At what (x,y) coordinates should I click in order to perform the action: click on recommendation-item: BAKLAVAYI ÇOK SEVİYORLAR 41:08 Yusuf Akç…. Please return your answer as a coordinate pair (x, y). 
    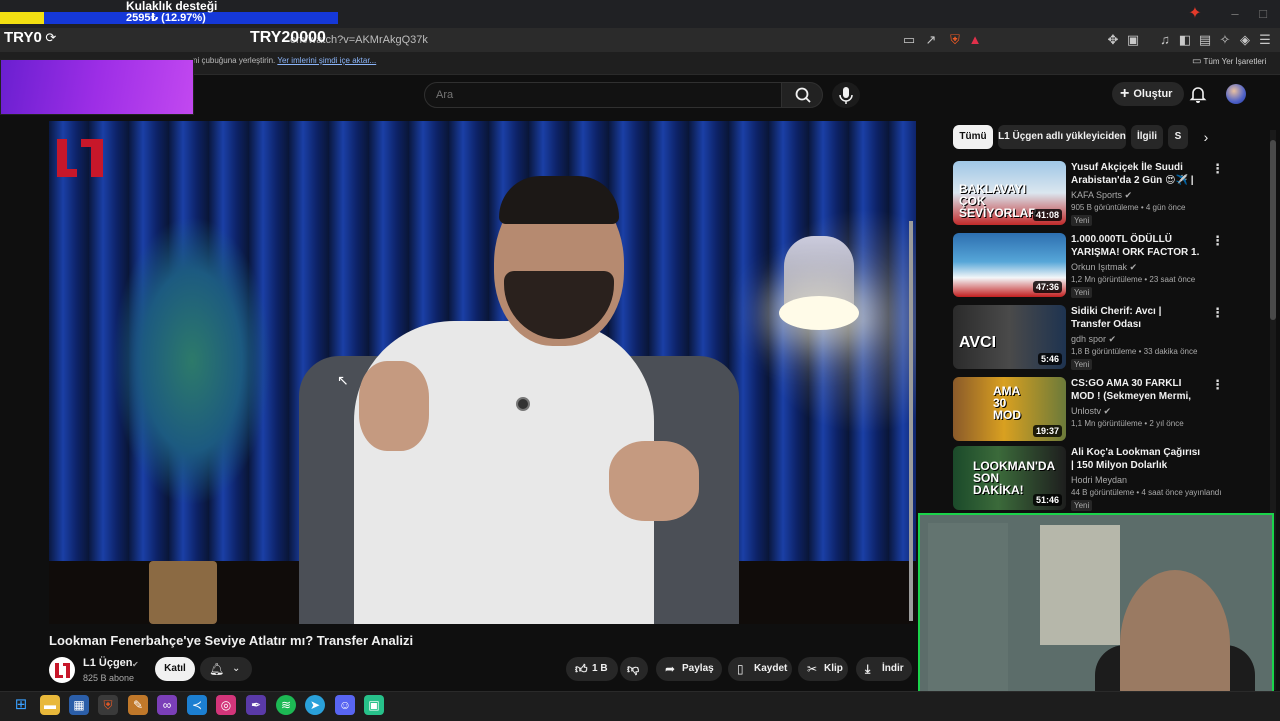
    Looking at the image, I should click on (1110, 193).